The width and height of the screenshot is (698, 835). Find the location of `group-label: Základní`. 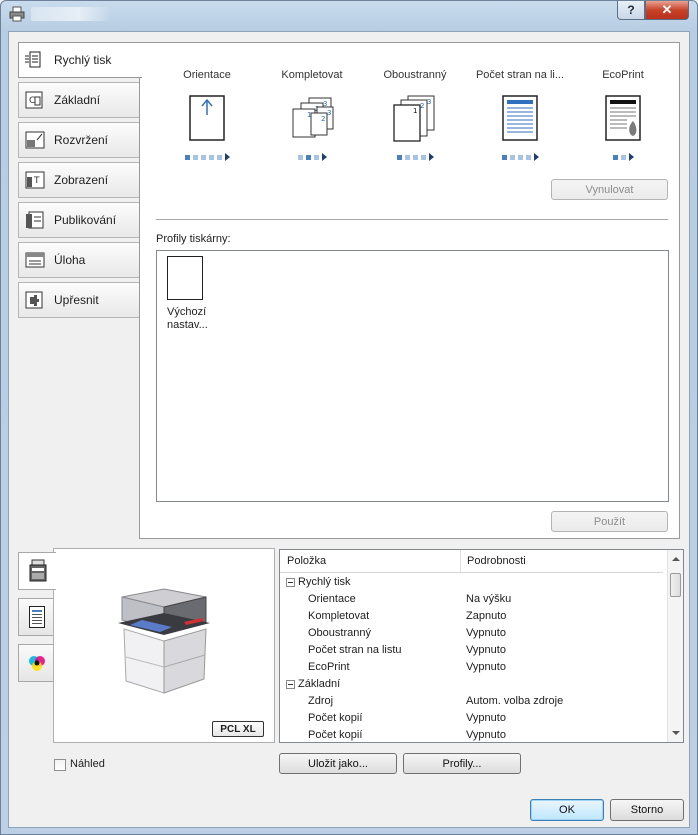

group-label: Základní is located at coordinates (319, 684).